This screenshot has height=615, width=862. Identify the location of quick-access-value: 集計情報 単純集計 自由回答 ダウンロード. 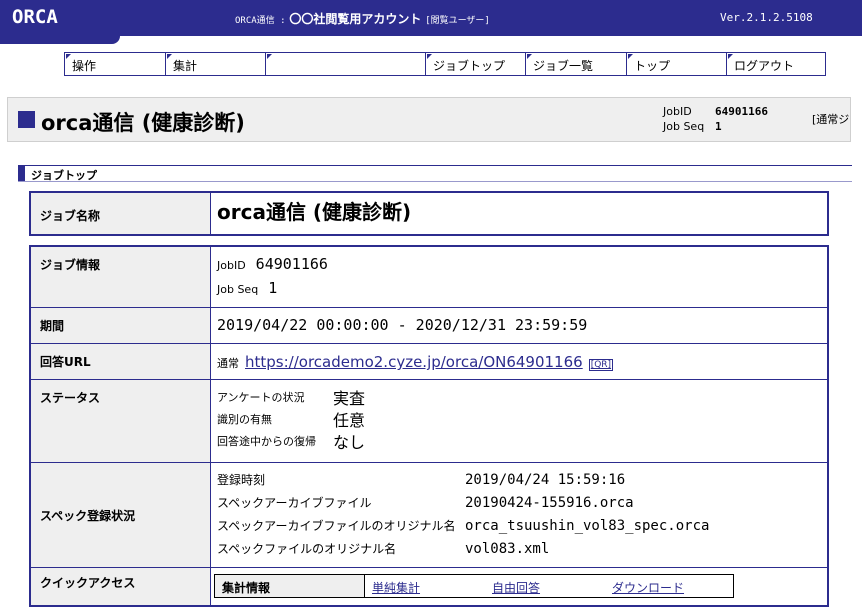
(519, 586).